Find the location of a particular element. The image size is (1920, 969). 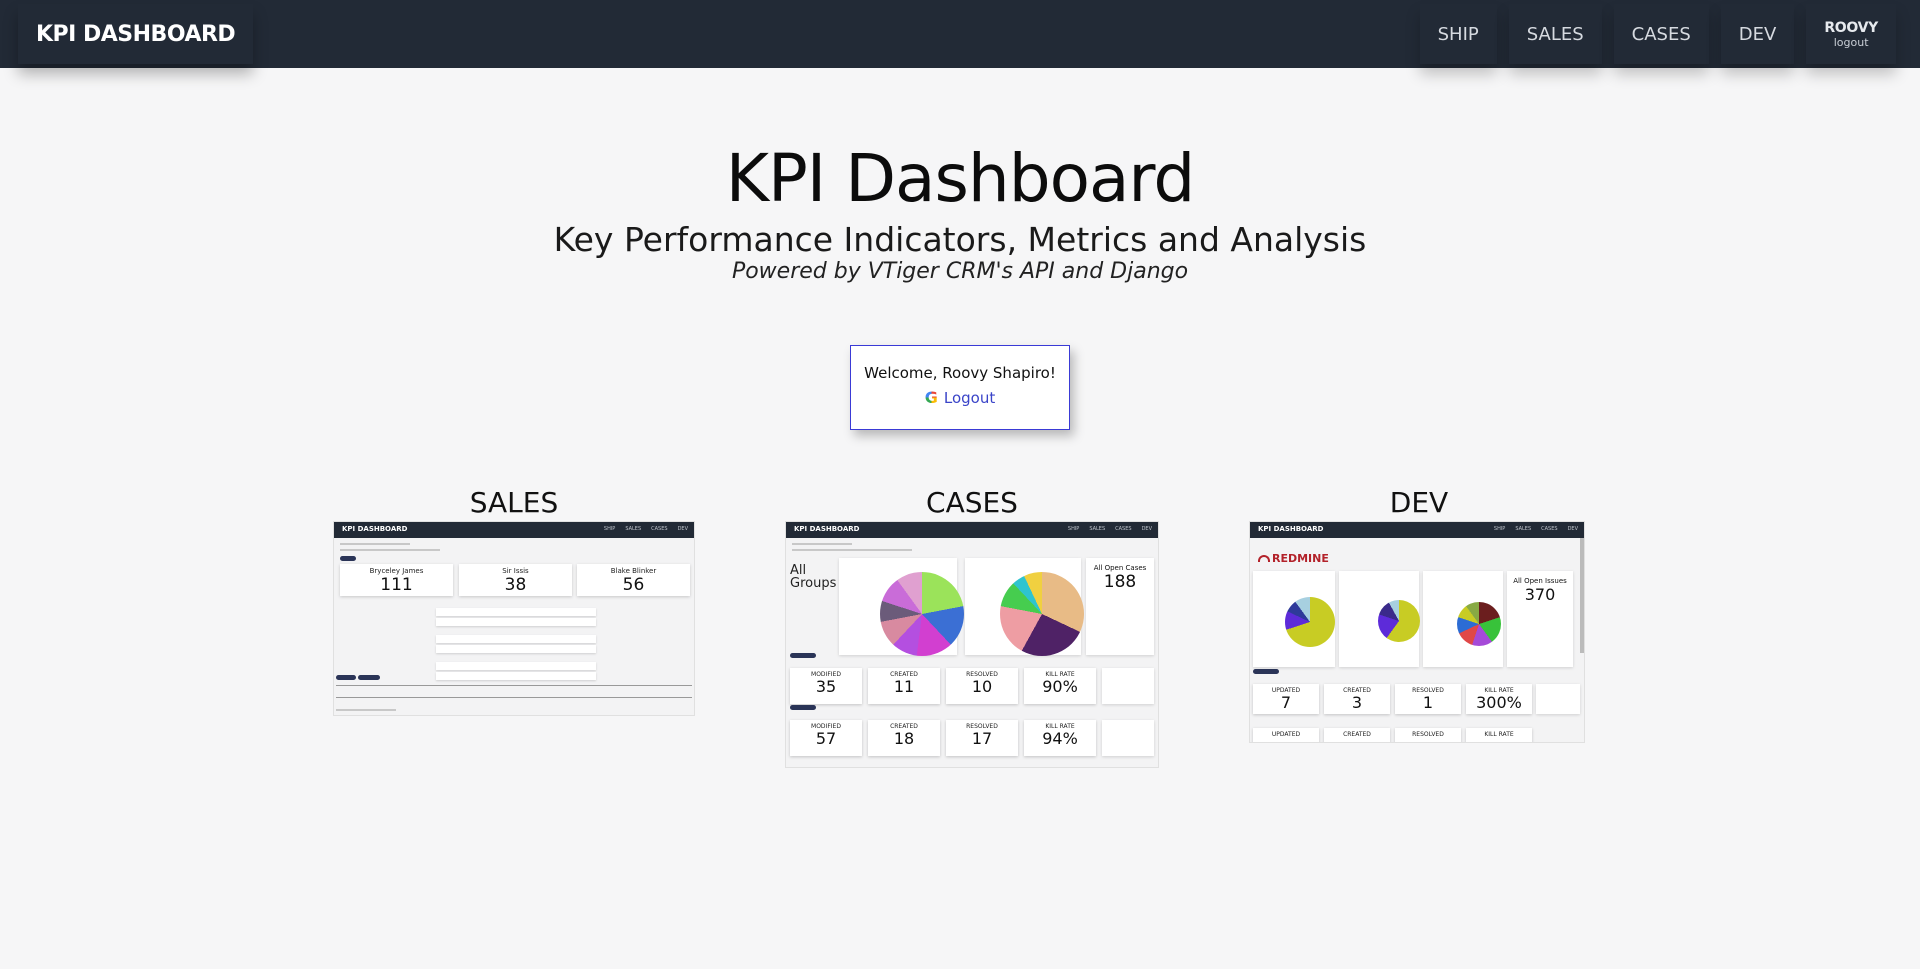

nav-user-menu: ROOVY logout is located at coordinates (1851, 34).